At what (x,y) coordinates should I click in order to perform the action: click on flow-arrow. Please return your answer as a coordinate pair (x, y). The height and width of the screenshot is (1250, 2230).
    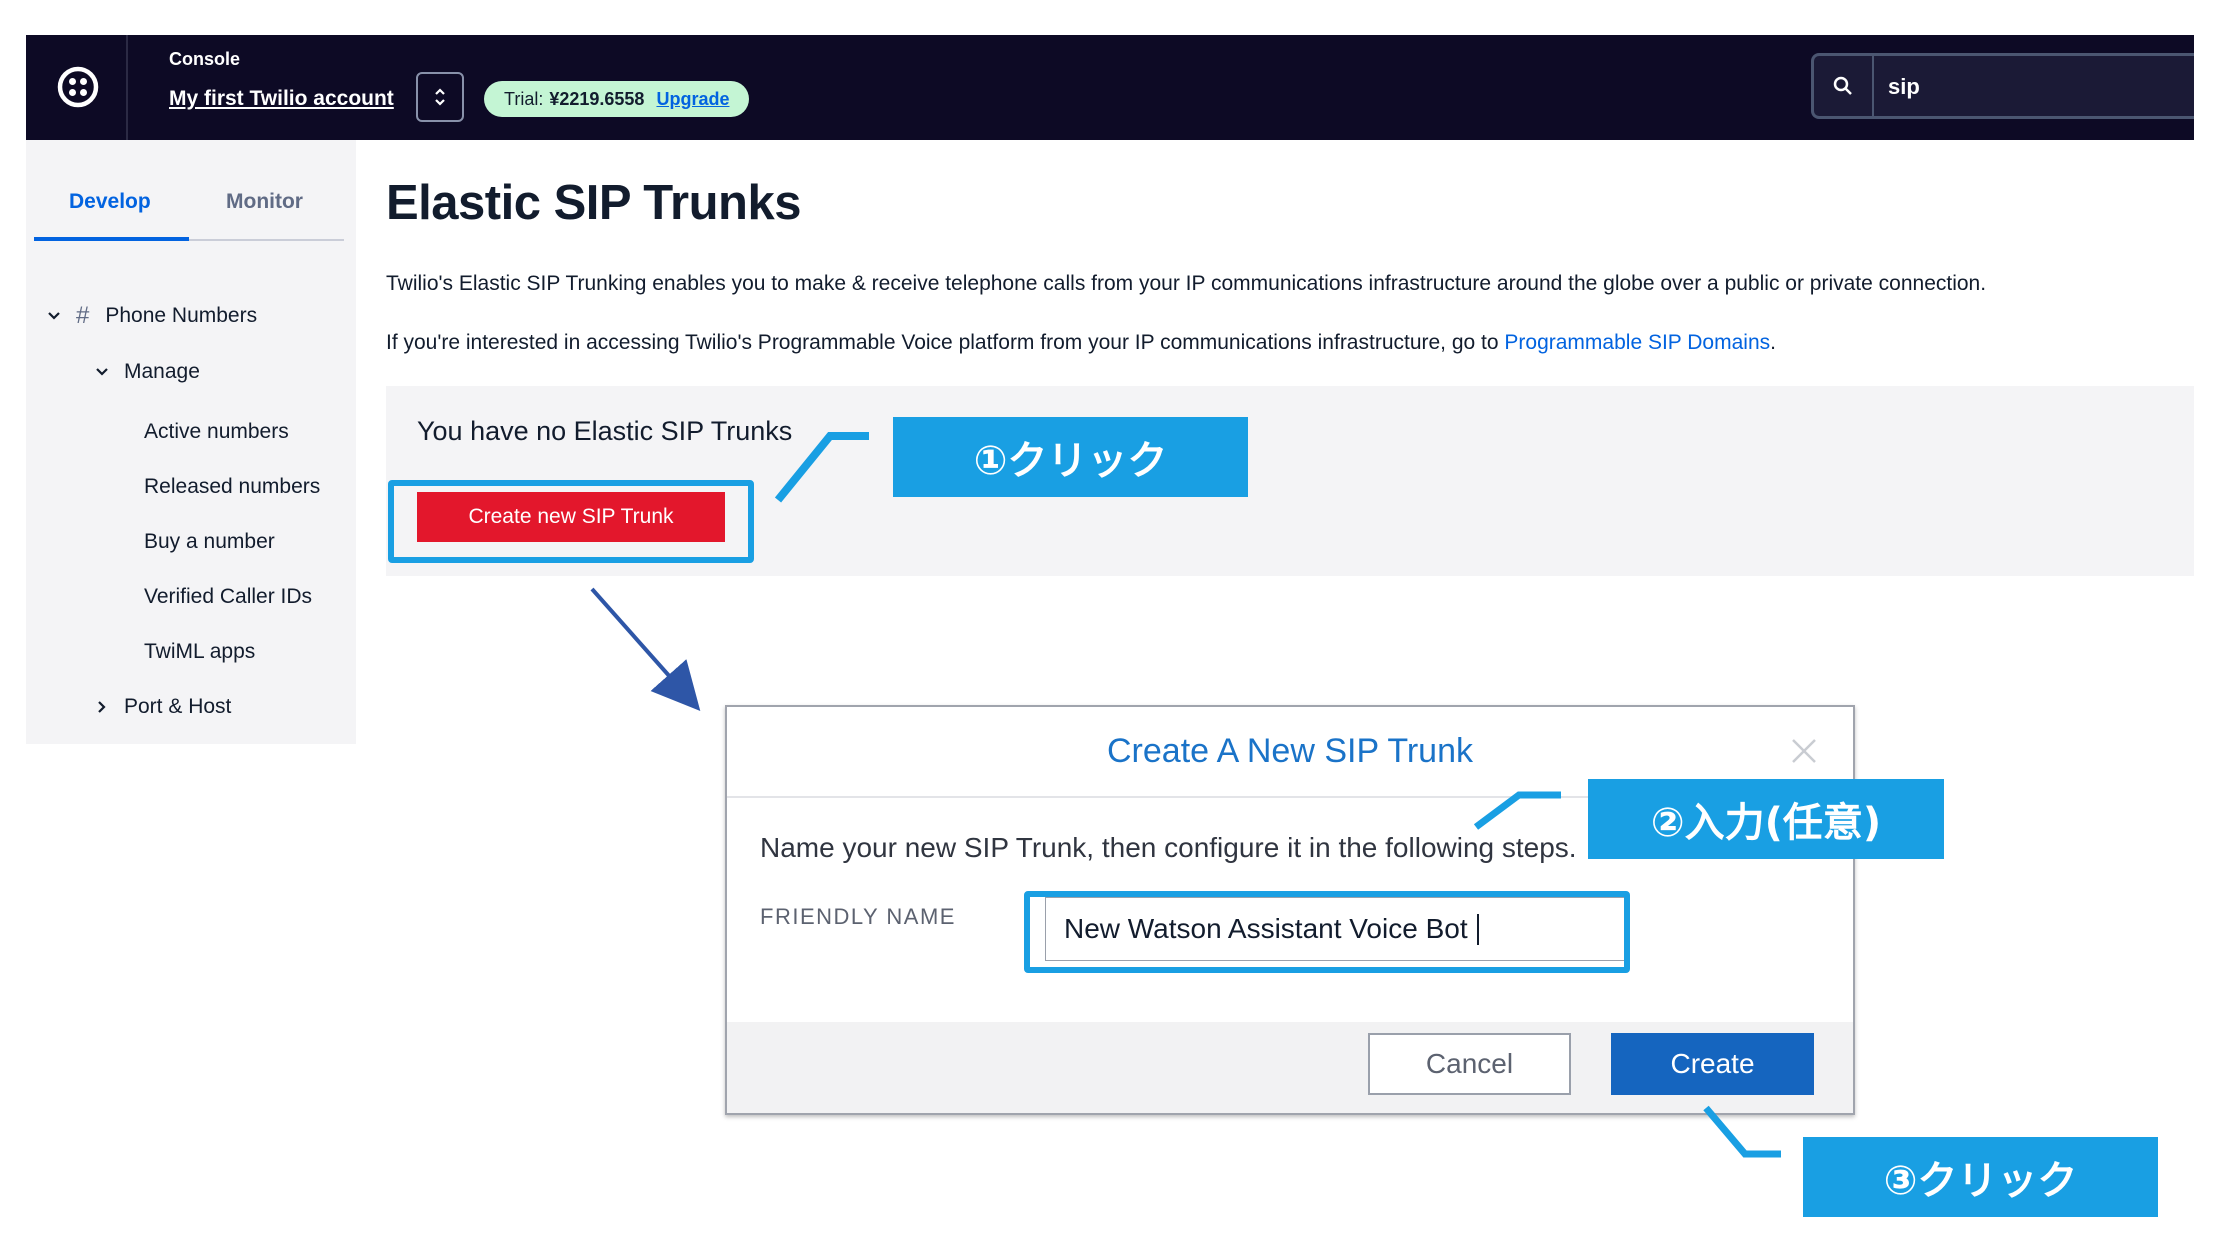
    Looking at the image, I should click on (645, 649).